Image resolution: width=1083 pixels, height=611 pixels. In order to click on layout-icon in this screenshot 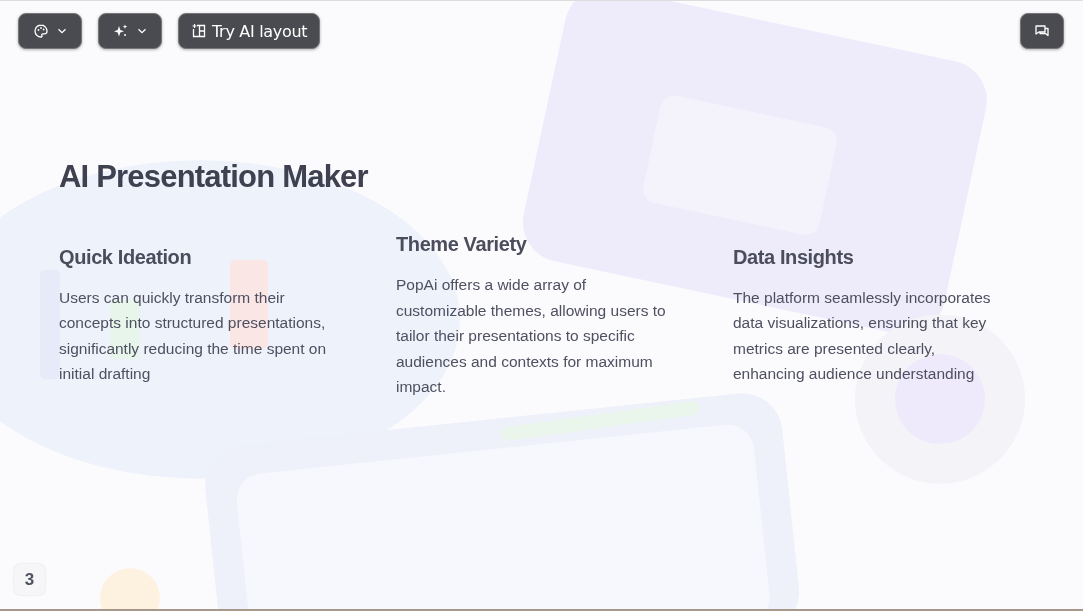, I will do `click(199, 31)`.